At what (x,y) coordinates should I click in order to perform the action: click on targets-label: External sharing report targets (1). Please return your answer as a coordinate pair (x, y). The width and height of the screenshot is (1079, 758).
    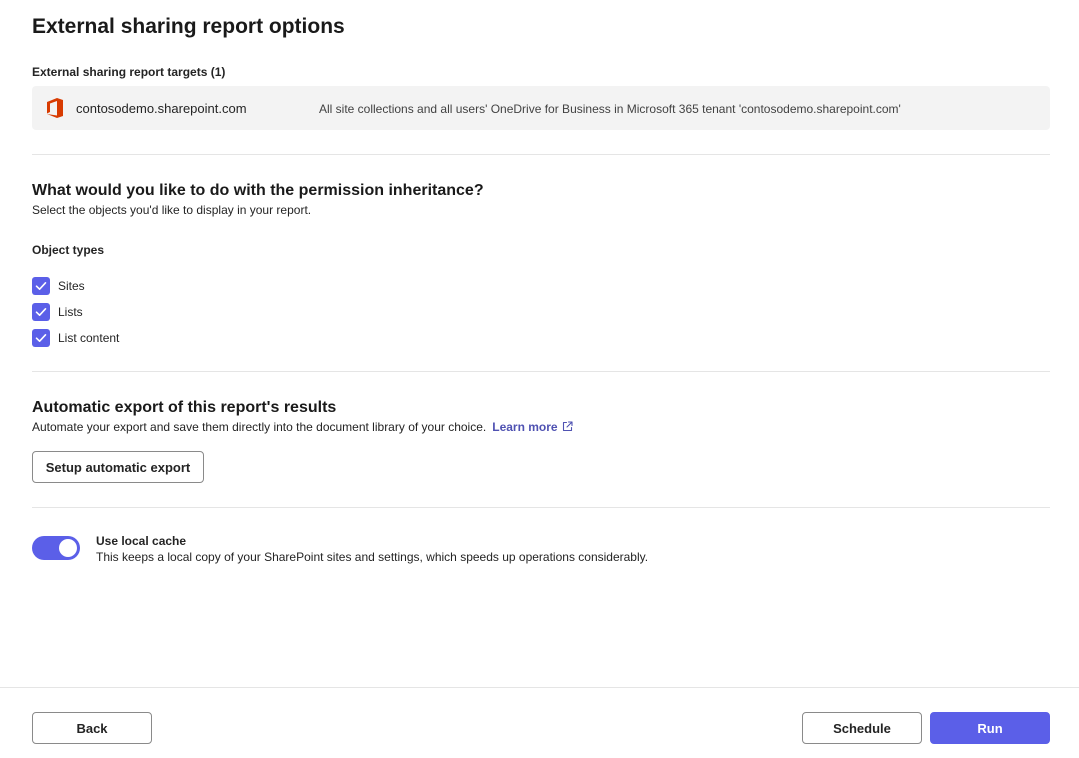
    Looking at the image, I should click on (129, 72).